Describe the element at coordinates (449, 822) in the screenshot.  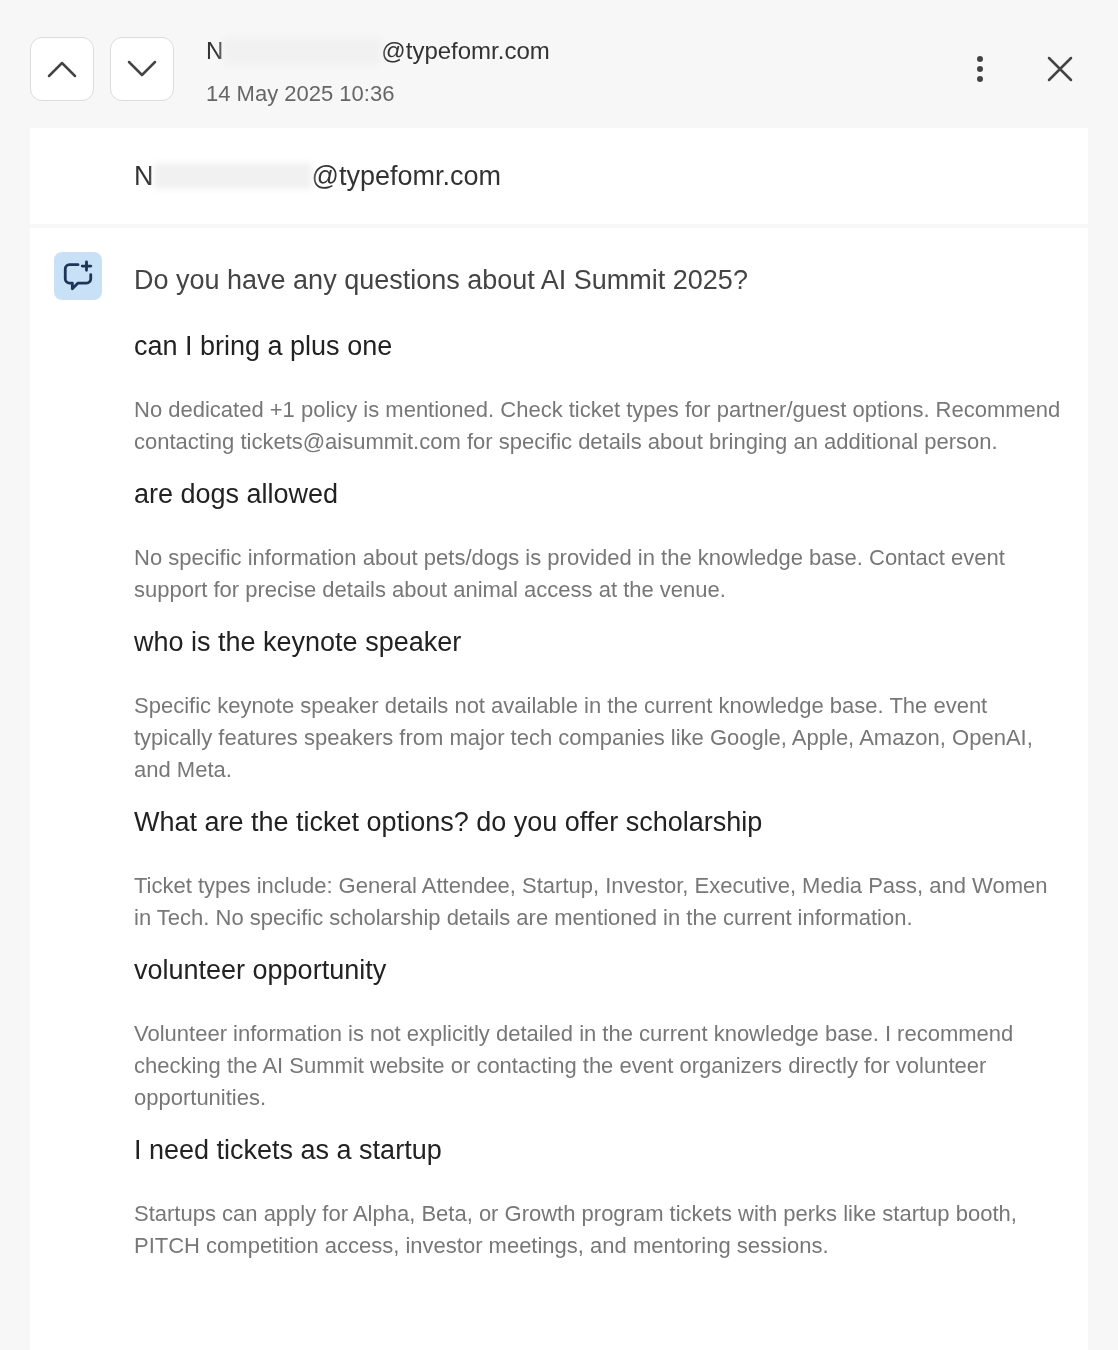
I see `question-text: What are the ticket options? do you offer scholarship` at that location.